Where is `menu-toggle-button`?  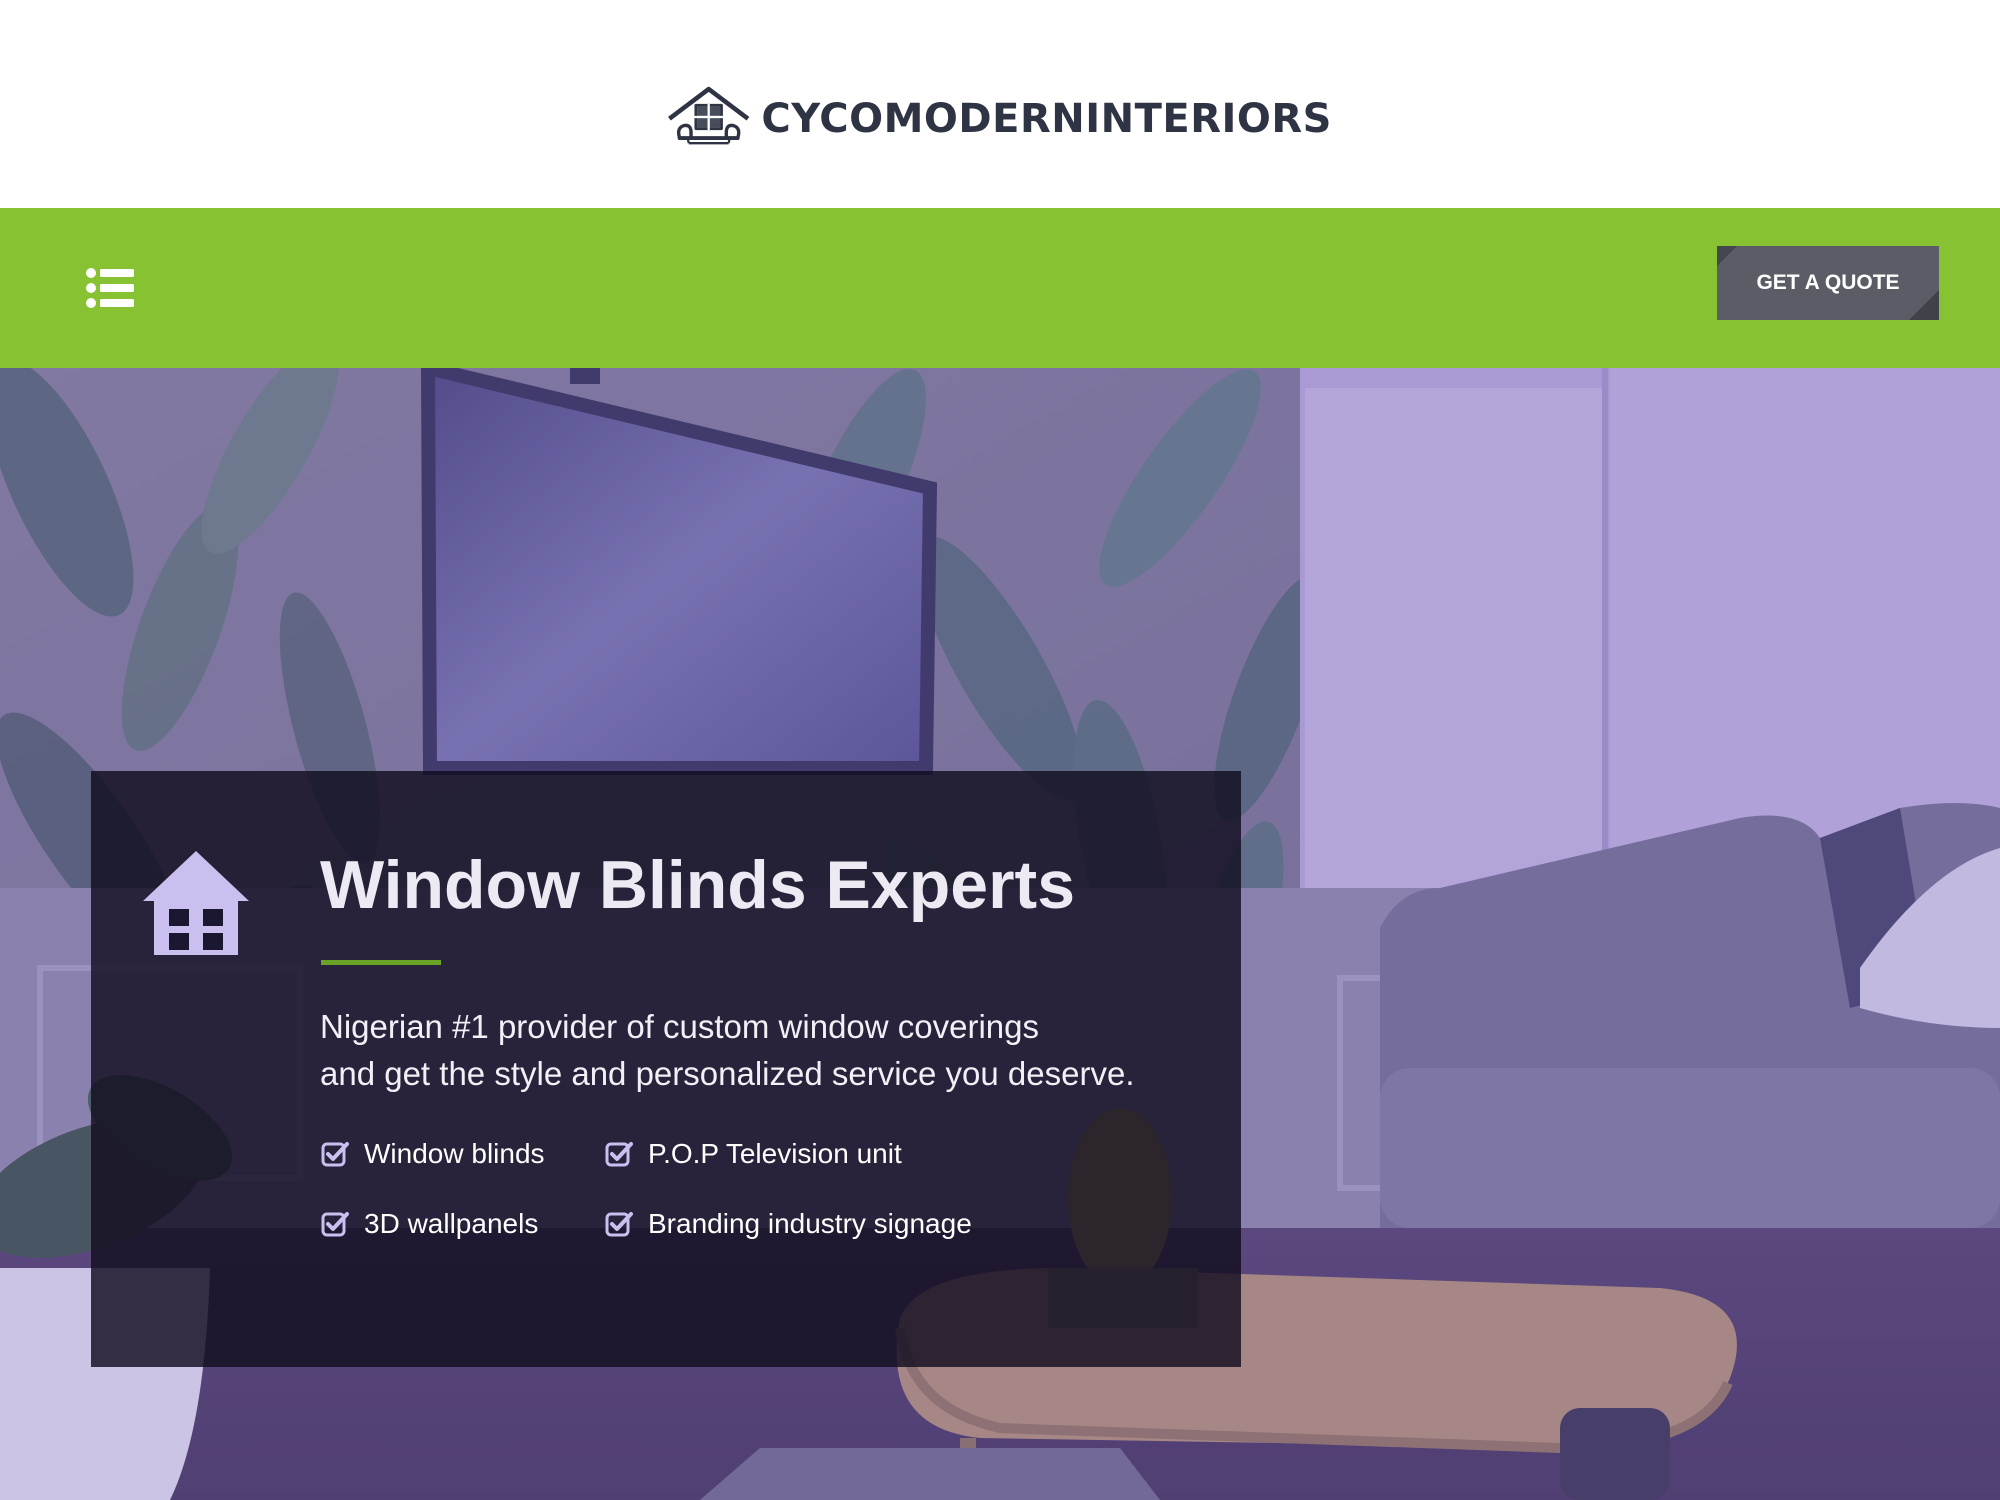
menu-toggle-button is located at coordinates (110, 288).